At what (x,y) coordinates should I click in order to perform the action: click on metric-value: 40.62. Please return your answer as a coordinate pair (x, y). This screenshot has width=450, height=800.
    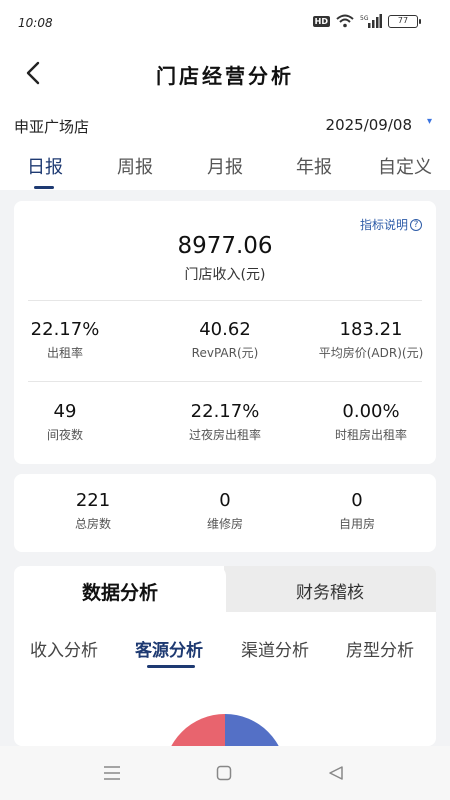
    Looking at the image, I should click on (225, 329).